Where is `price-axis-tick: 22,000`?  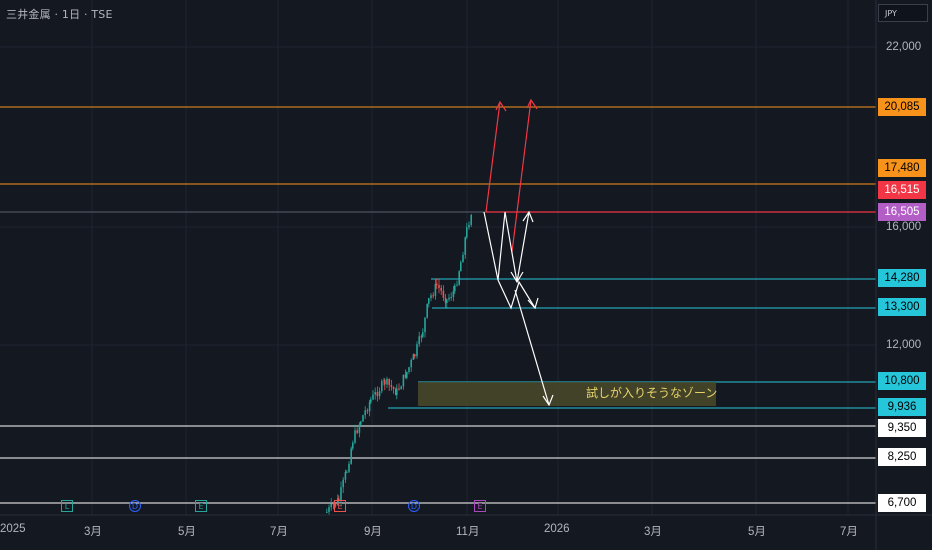
price-axis-tick: 22,000 is located at coordinates (904, 47).